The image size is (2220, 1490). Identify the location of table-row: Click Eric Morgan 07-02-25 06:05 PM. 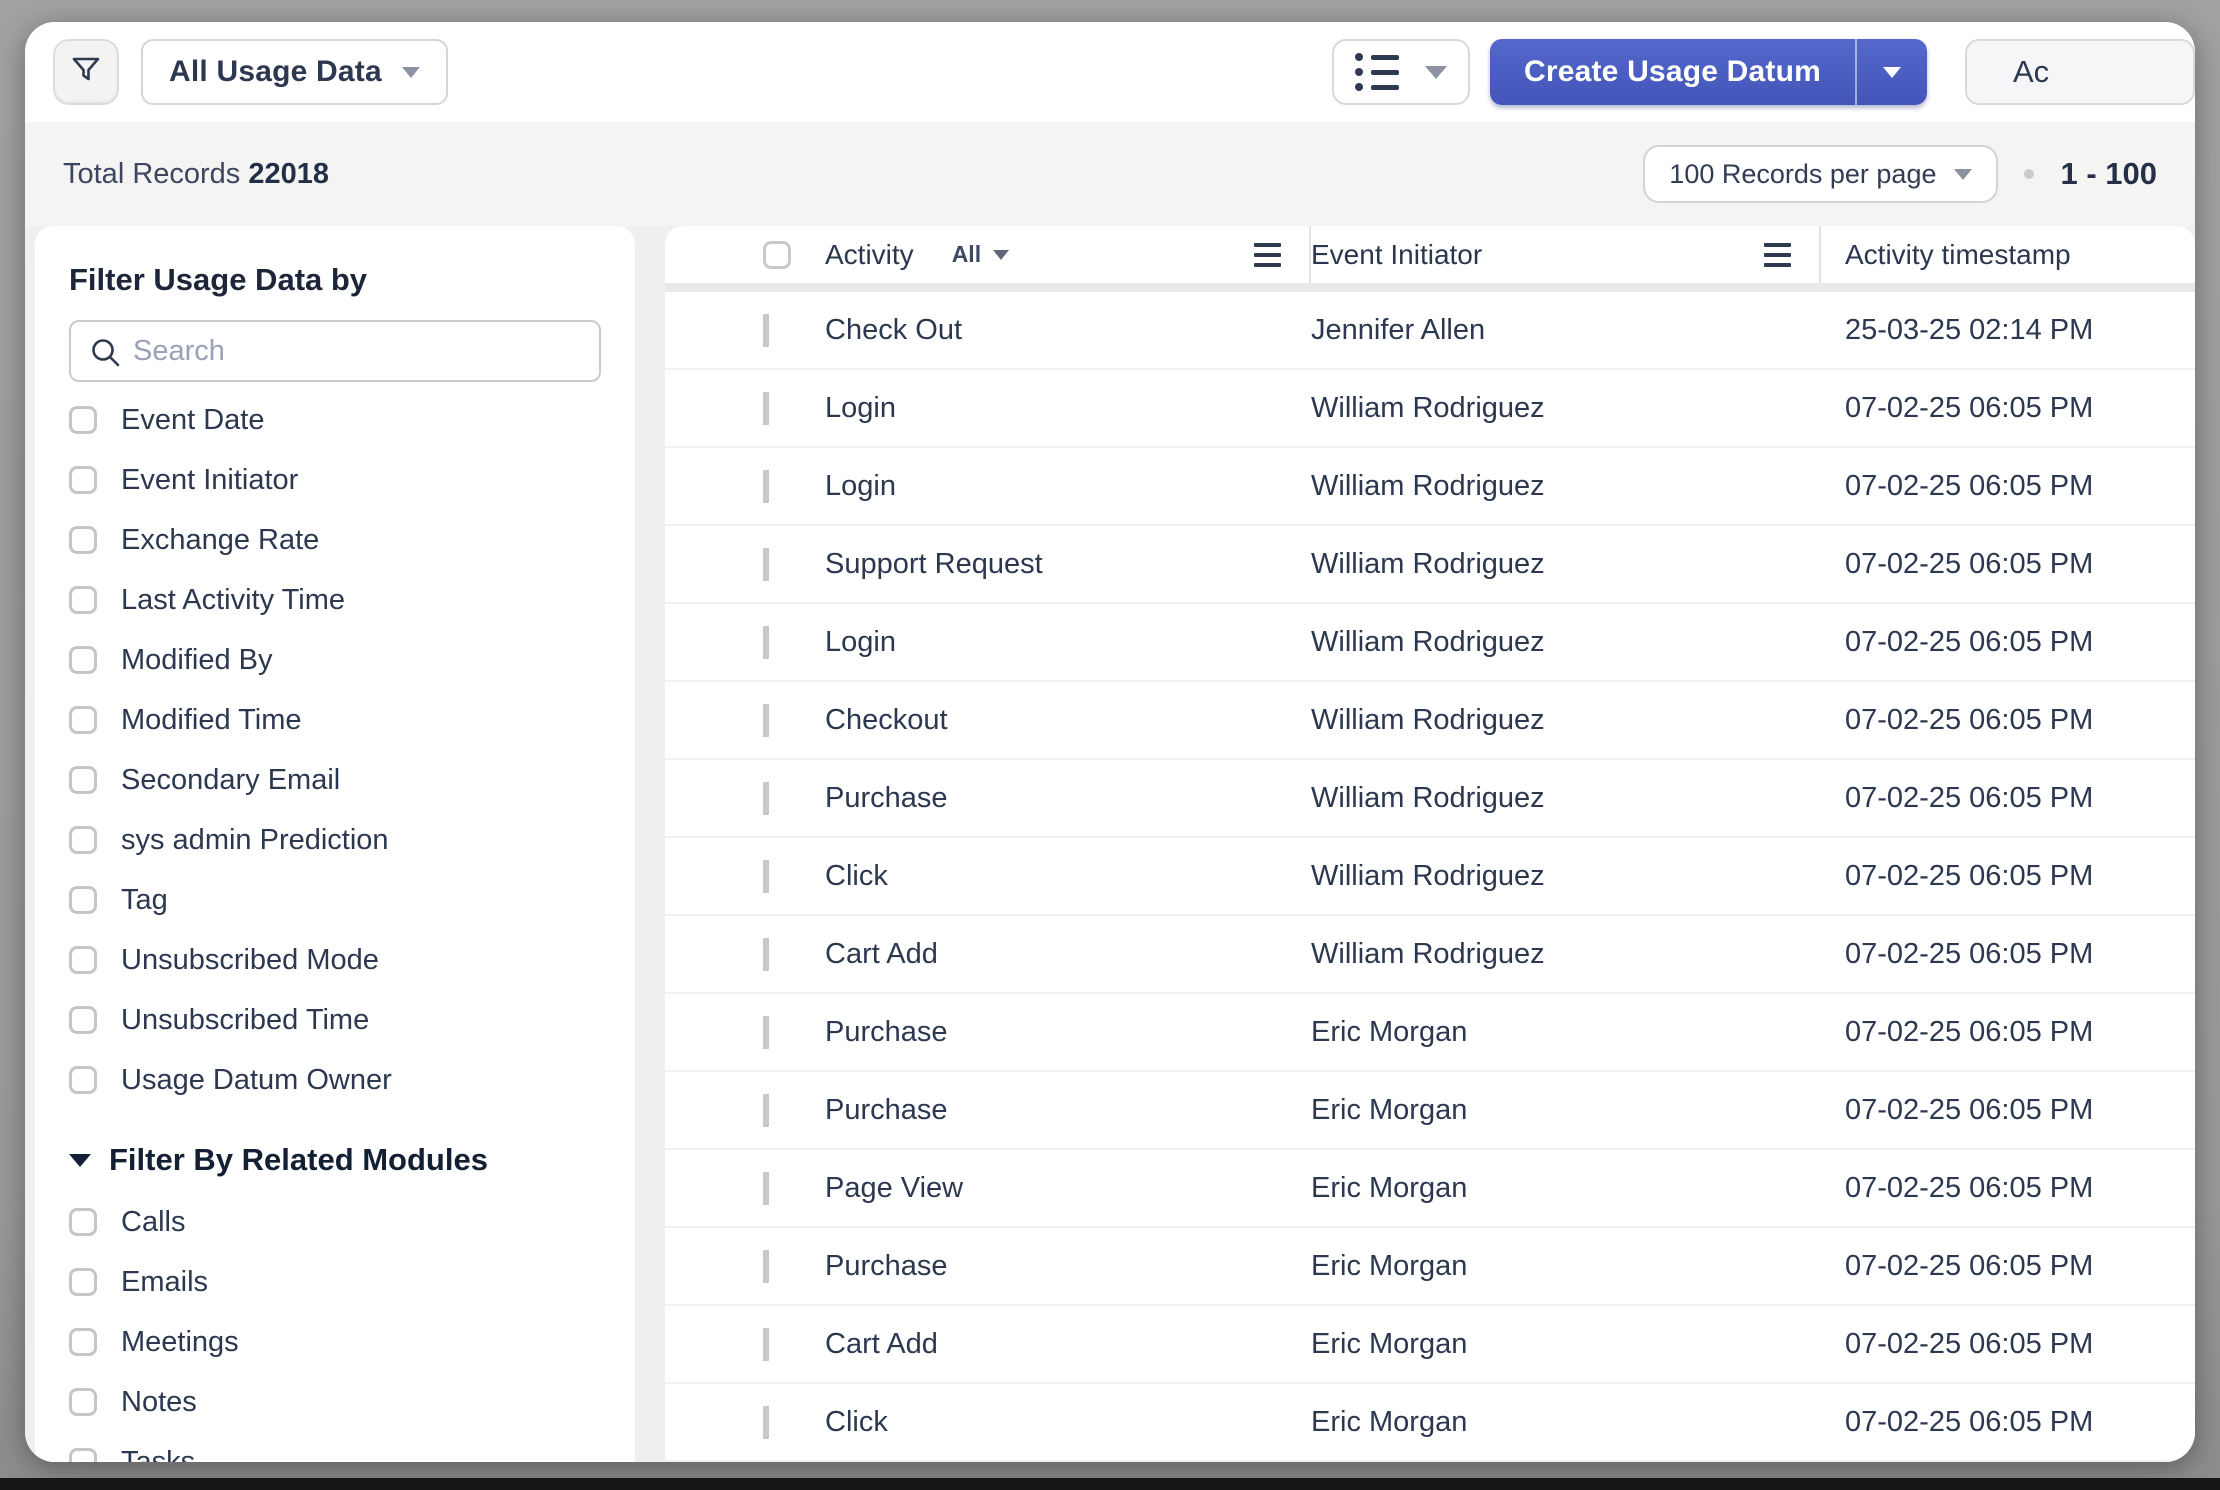
(1430, 1423).